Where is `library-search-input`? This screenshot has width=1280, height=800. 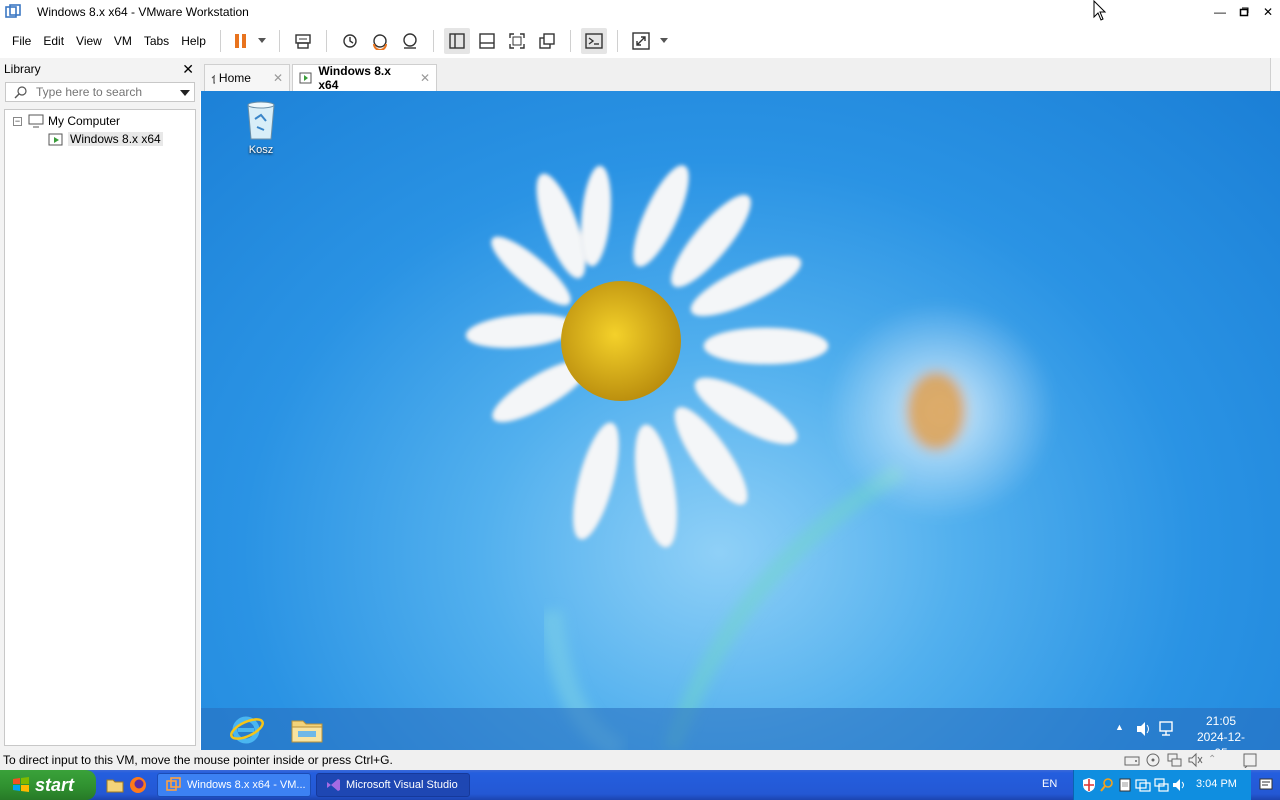
library-search-input is located at coordinates (106, 92).